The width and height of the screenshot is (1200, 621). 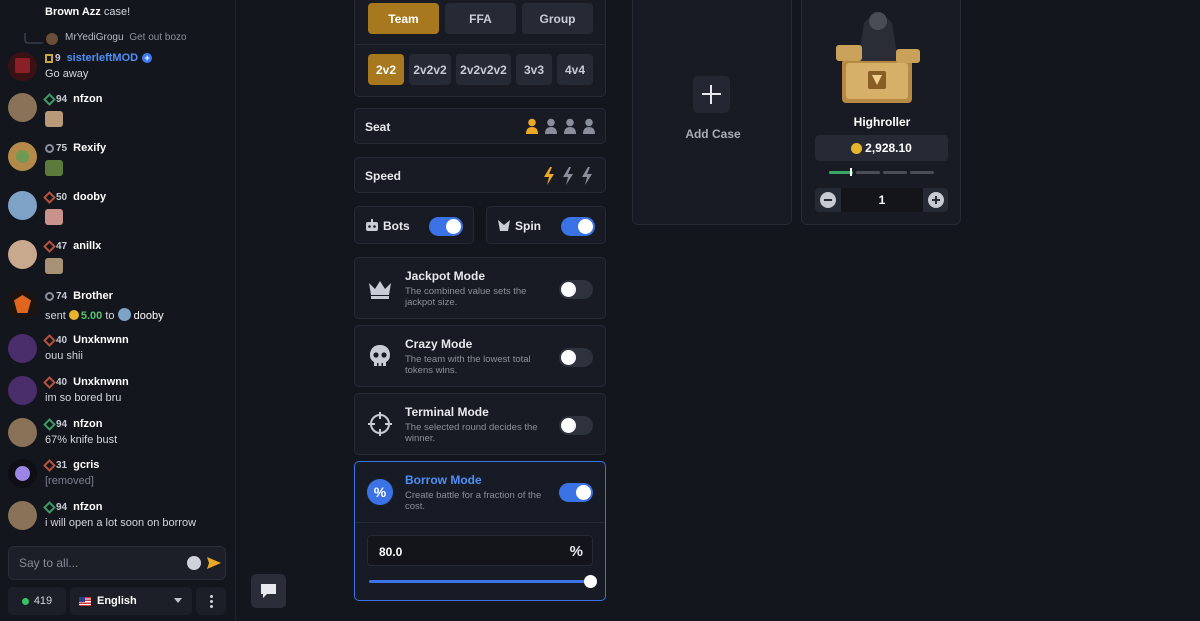 I want to click on format-3v3-button: 3v3, so click(x=534, y=69).